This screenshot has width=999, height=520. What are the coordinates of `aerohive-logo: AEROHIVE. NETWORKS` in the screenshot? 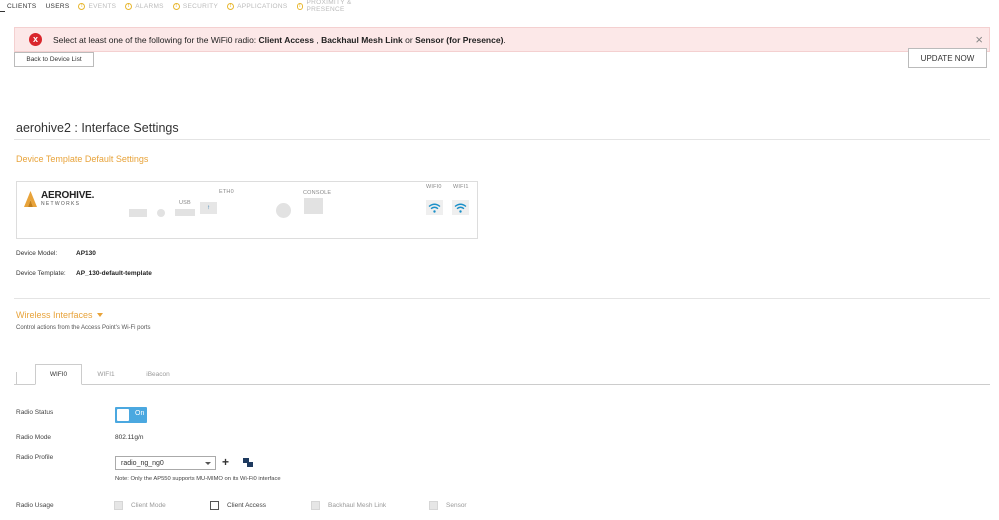 It's located at (58, 199).